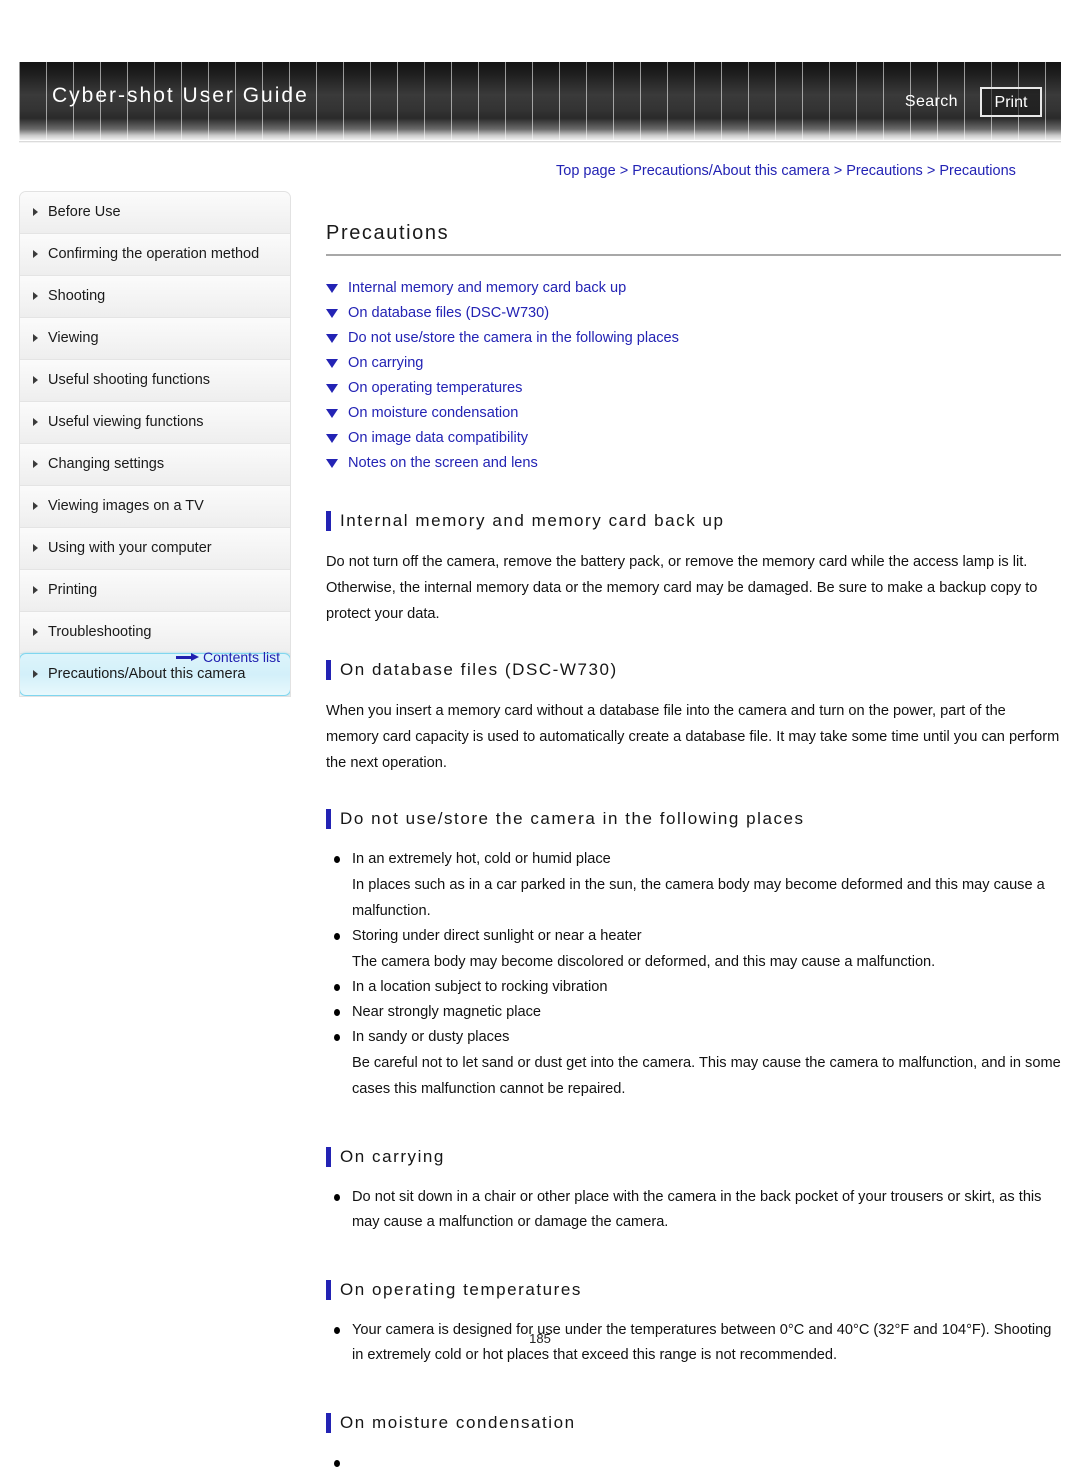 This screenshot has width=1080, height=1467. I want to click on contents-list-label: Contents list, so click(242, 657).